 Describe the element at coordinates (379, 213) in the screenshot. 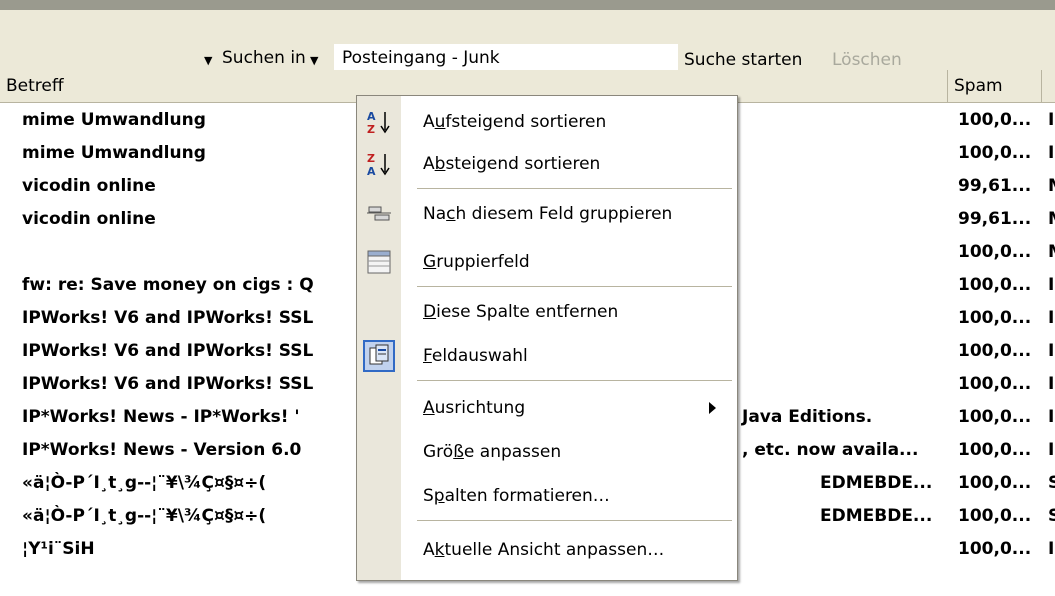

I see `group-by-field-icon` at that location.